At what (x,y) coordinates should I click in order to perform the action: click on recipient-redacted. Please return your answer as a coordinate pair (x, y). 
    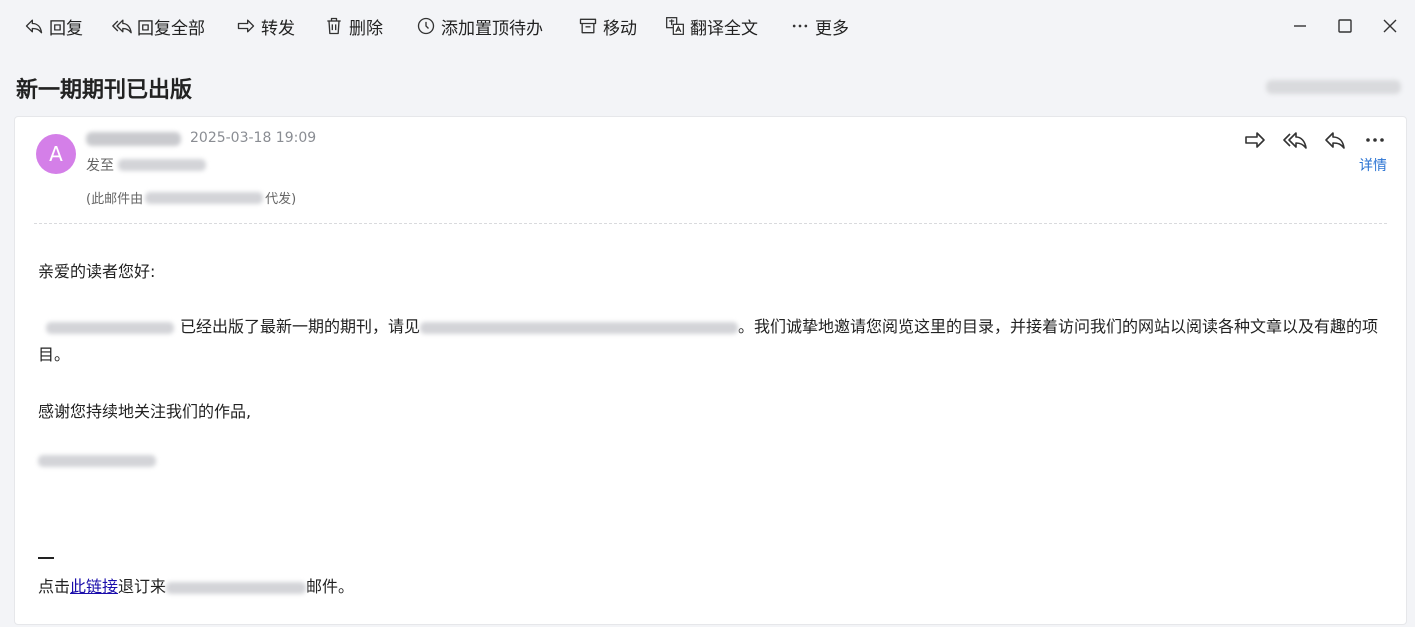
    Looking at the image, I should click on (162, 165).